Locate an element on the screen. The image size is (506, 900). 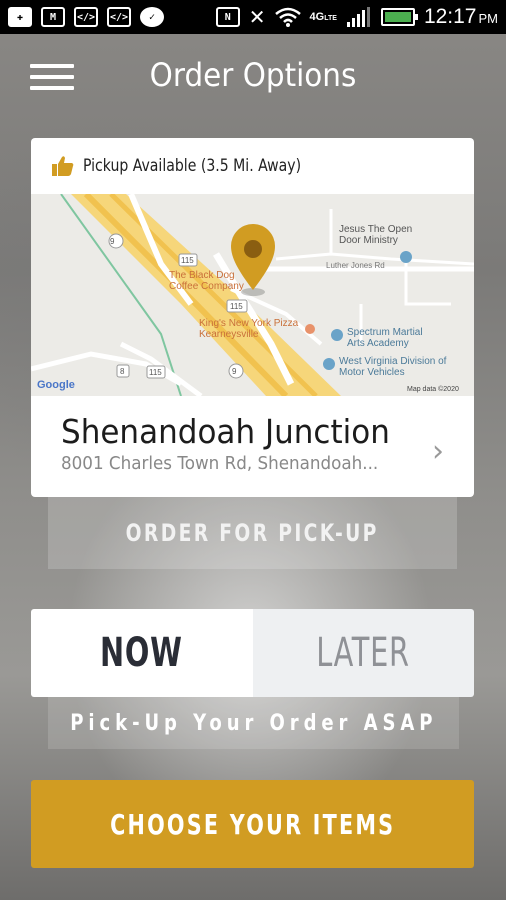
map-label-road: Luther Jones Rd is located at coordinates (355, 265).